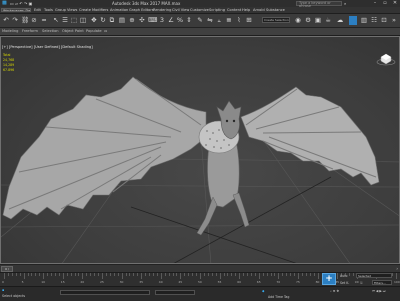 The height and width of the screenshot is (301, 400). What do you see at coordinates (213, 234) in the screenshot?
I see `grid-axis-x` at bounding box center [213, 234].